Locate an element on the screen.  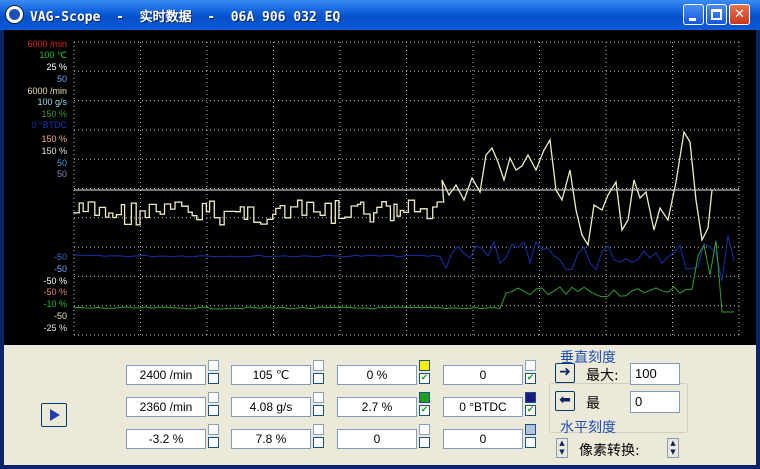
scale-label: 100 ℃ is located at coordinates (53, 55).